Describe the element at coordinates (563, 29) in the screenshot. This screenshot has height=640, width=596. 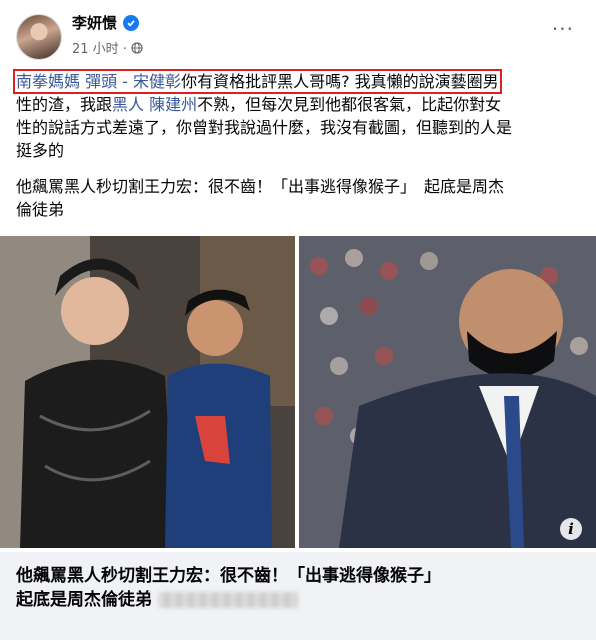
I see `more-options-icon: ···` at that location.